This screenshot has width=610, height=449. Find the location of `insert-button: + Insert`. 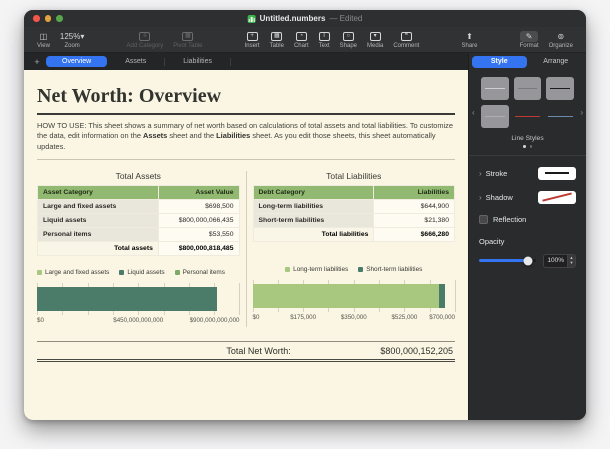

insert-button: + Insert is located at coordinates (252, 40).